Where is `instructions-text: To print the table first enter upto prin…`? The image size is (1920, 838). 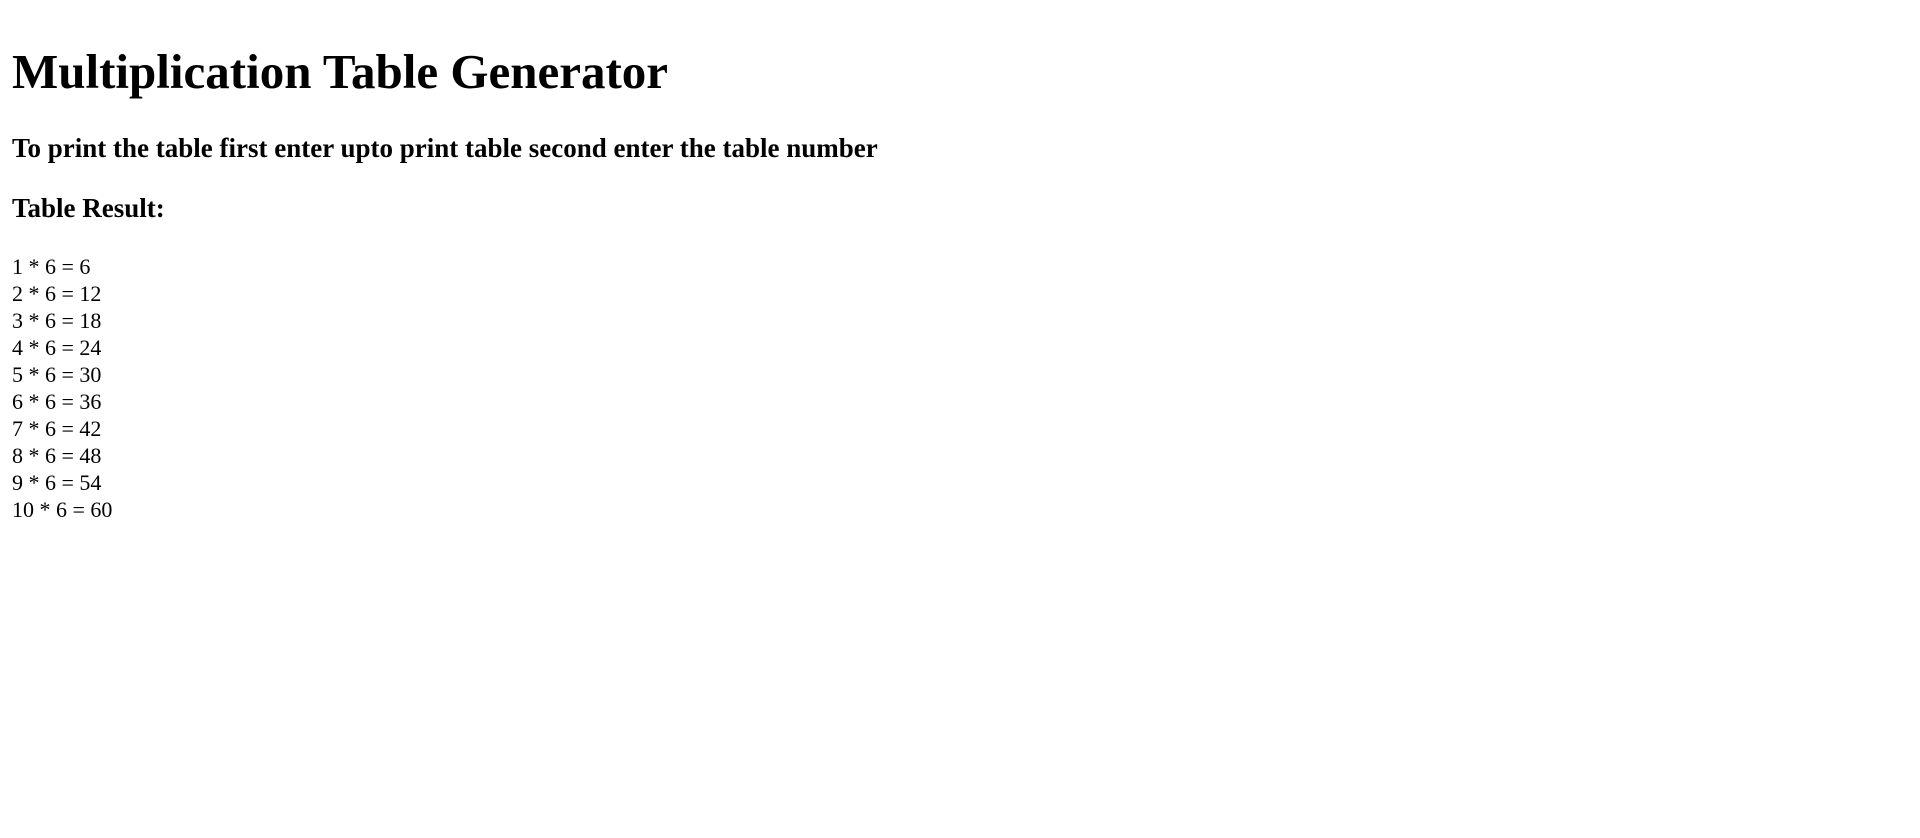
instructions-text: To print the table first enter upto prin… is located at coordinates (445, 148).